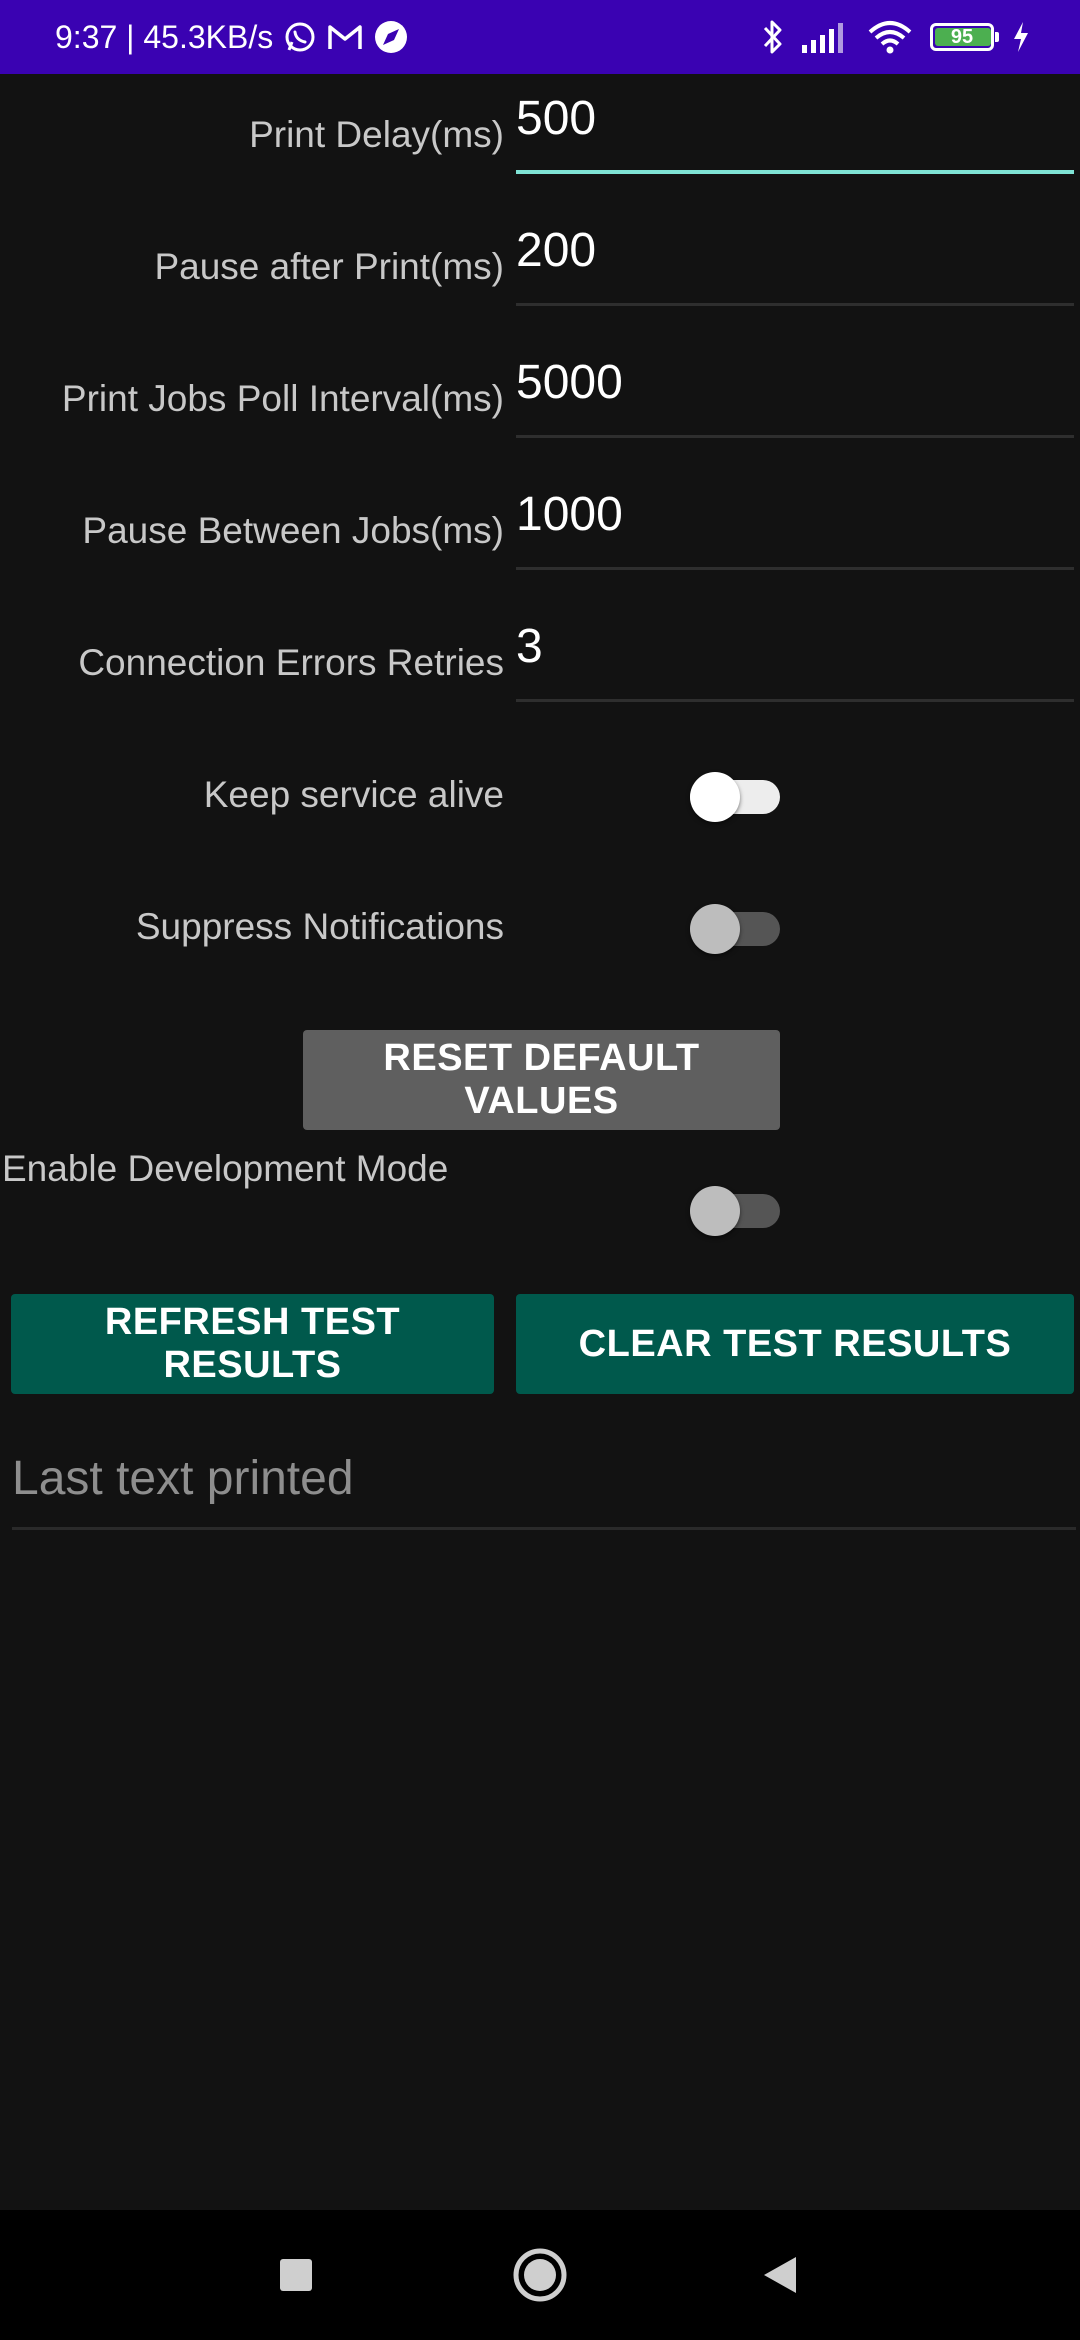  I want to click on battery-level: 95, so click(962, 36).